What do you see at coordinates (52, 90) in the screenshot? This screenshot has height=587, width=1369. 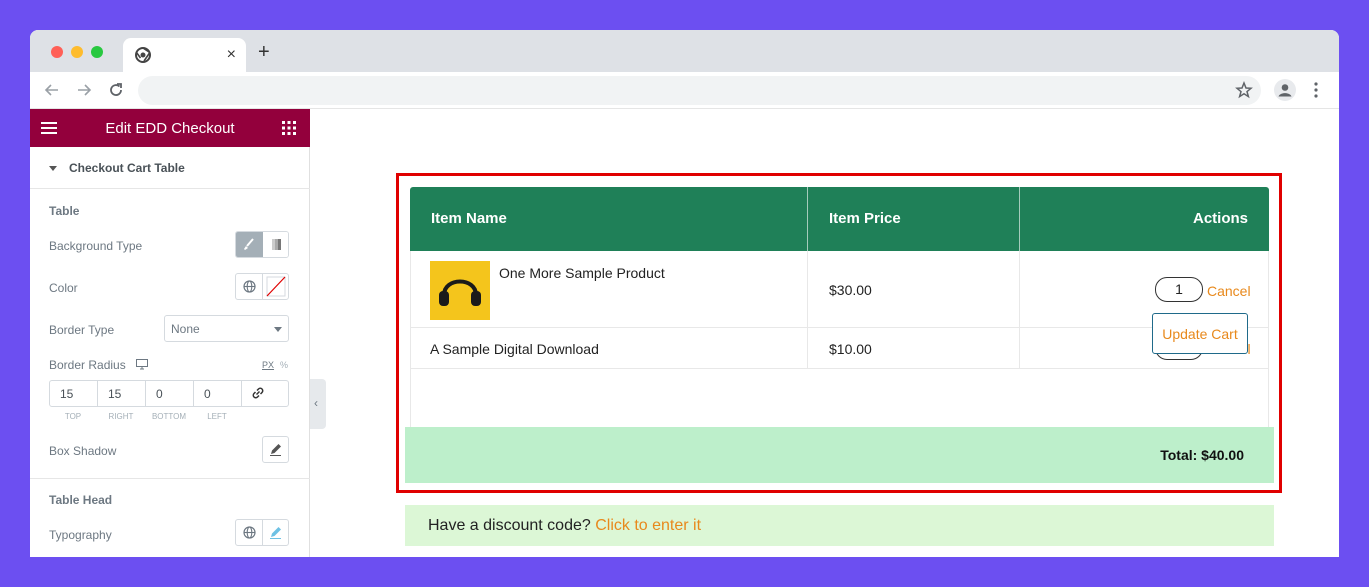 I see `back-arrow-icon` at bounding box center [52, 90].